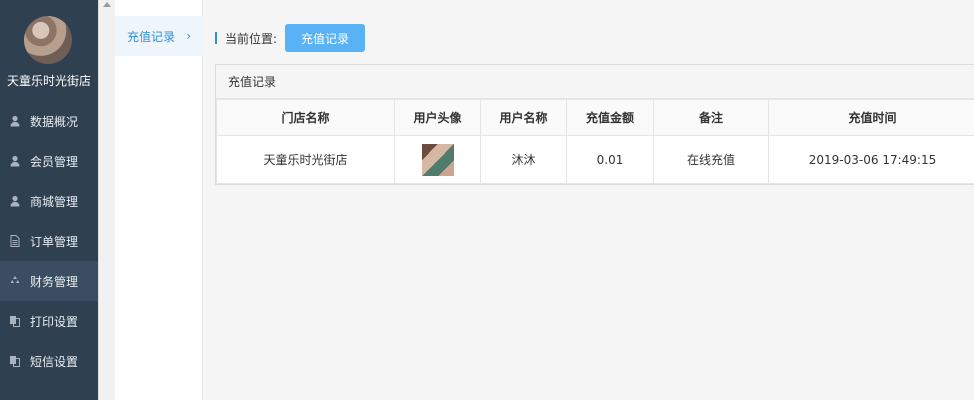 The width and height of the screenshot is (974, 400). I want to click on cell-store: 天童乐时光街店, so click(305, 159).